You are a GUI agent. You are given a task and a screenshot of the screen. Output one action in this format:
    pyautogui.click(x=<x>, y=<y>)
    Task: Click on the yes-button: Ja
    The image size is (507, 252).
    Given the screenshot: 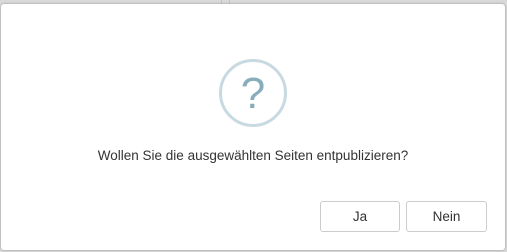 What is the action you would take?
    pyautogui.click(x=360, y=216)
    